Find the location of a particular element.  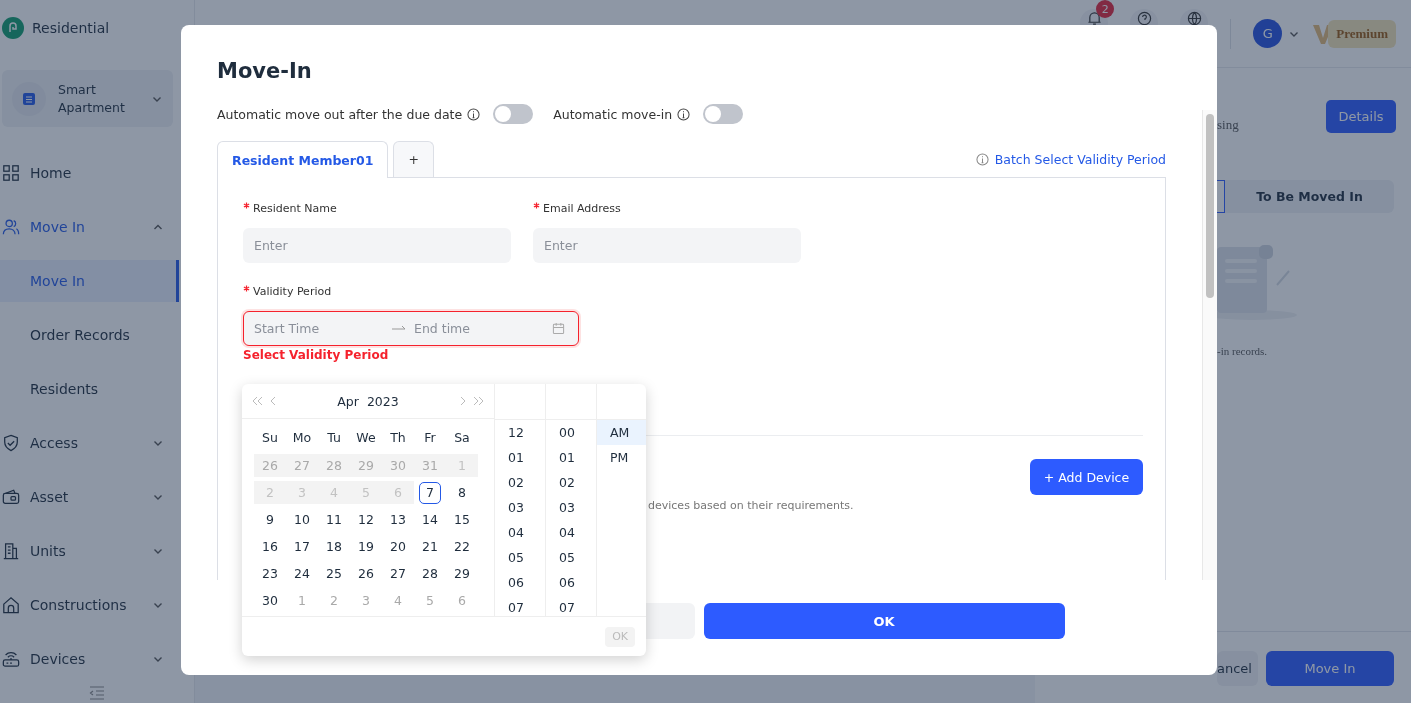

weekday-label: Su is located at coordinates (270, 437).